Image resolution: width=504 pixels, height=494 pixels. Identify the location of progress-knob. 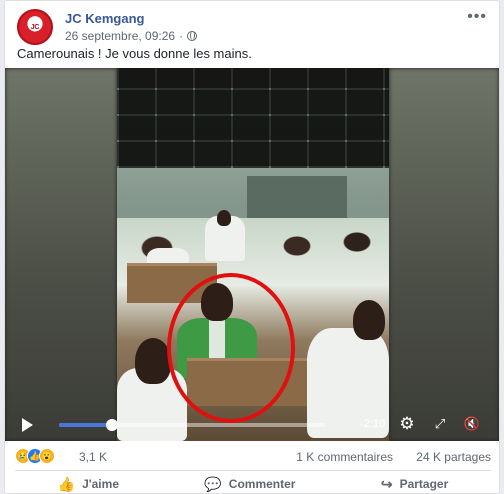
(112, 425).